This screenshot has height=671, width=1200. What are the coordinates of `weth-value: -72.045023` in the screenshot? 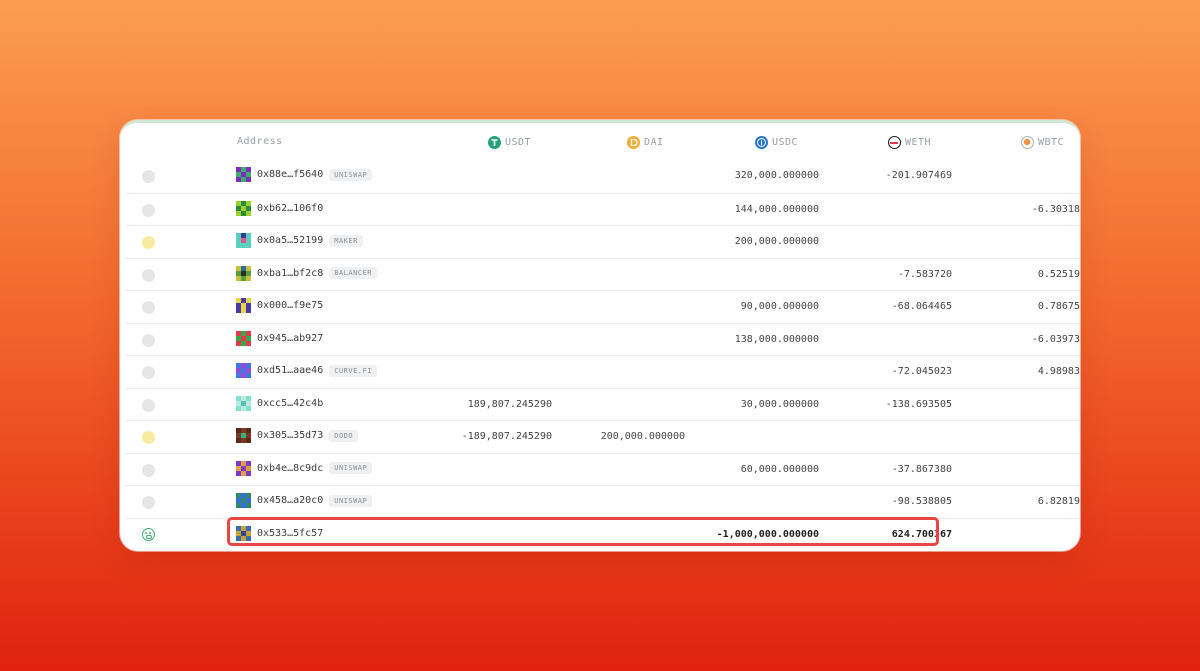 It's located at (921, 371).